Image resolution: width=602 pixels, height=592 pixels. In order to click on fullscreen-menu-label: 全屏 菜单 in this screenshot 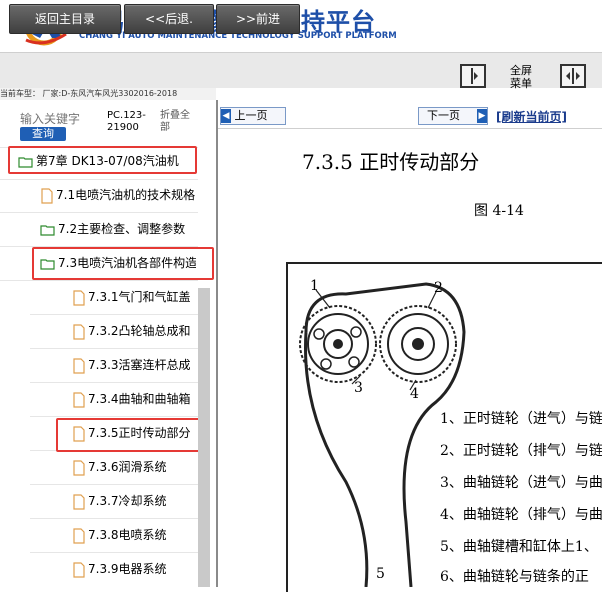, I will do `click(521, 77)`.